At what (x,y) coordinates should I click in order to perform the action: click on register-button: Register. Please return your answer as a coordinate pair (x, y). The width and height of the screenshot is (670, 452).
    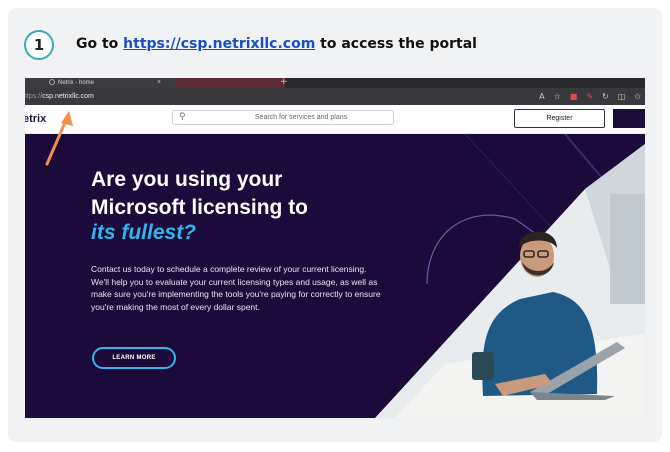
    Looking at the image, I should click on (559, 118).